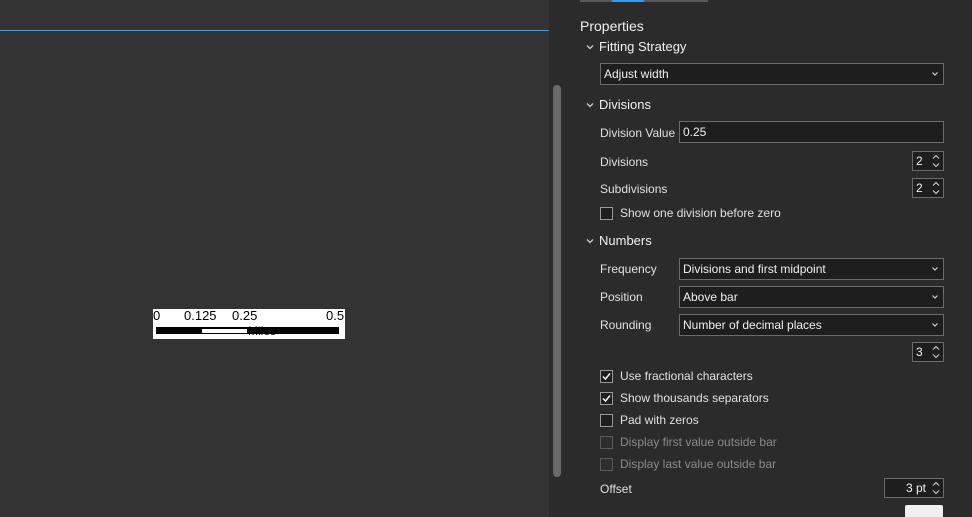 The image size is (972, 517). I want to click on decimal-places-value: 3, so click(919, 352).